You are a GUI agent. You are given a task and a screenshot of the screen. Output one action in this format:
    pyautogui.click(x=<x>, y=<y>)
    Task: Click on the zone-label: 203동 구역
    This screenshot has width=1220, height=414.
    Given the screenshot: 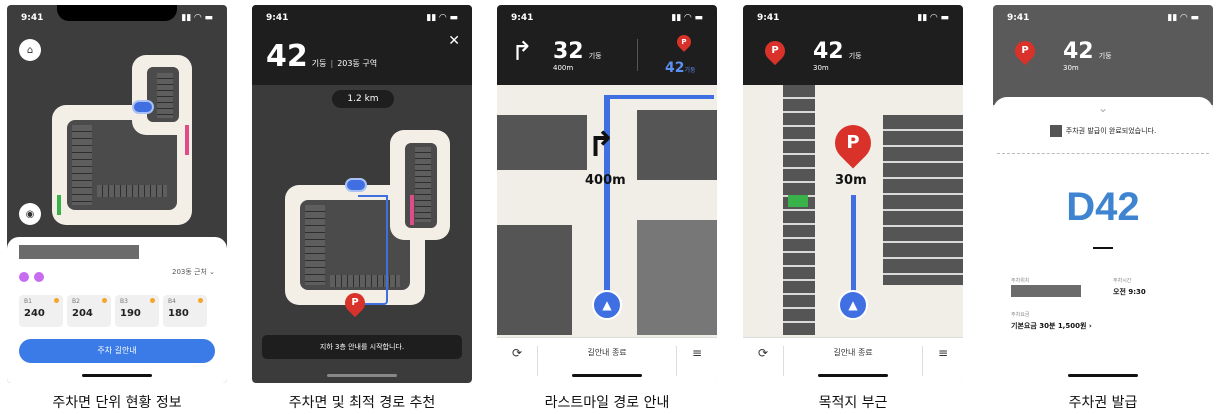 What is the action you would take?
    pyautogui.click(x=357, y=63)
    